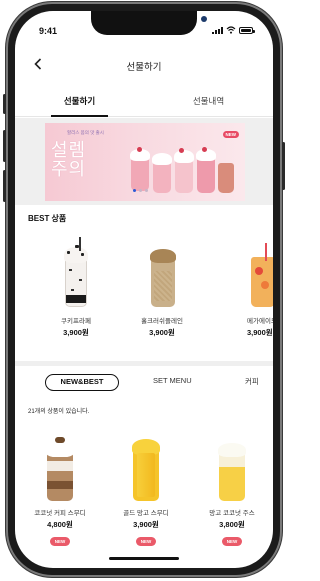  I want to click on product-name: 메가에이드, so click(260, 321).